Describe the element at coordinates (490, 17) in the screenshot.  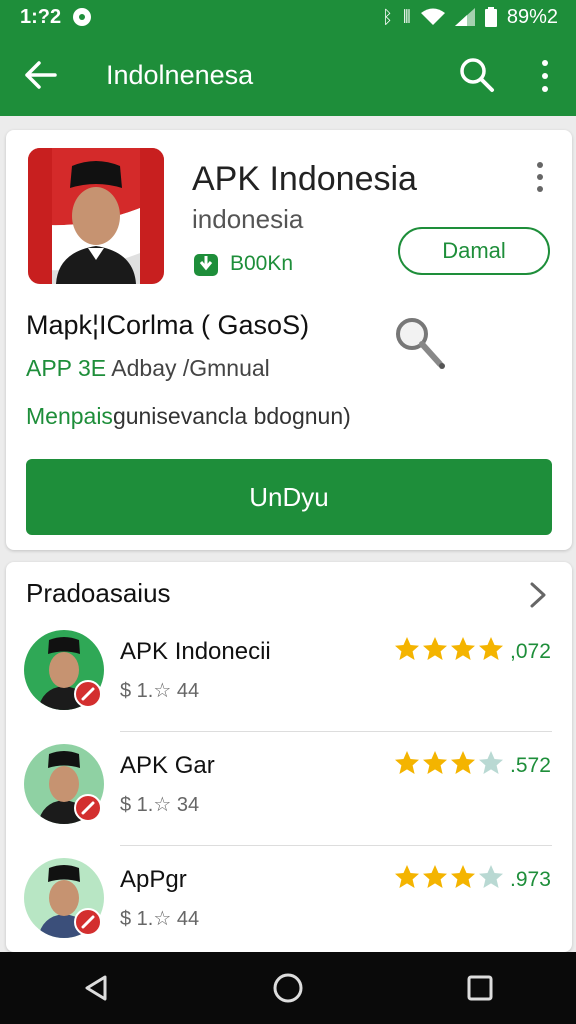
I see `battery-icon` at that location.